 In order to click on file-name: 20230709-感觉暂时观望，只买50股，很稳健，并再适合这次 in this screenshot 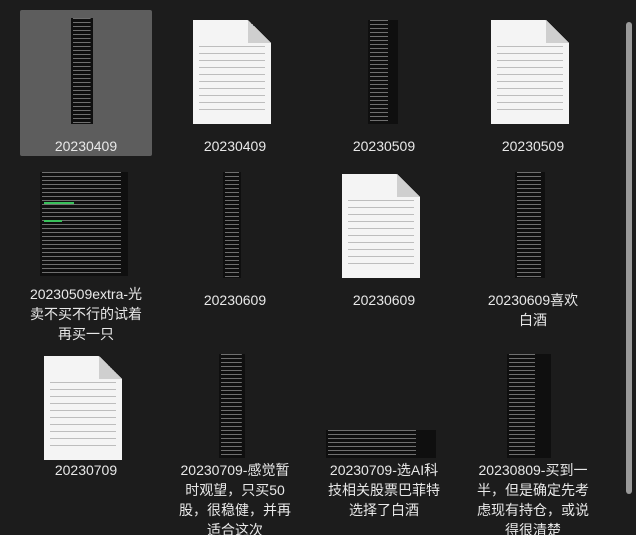, I will do `click(235, 498)`.